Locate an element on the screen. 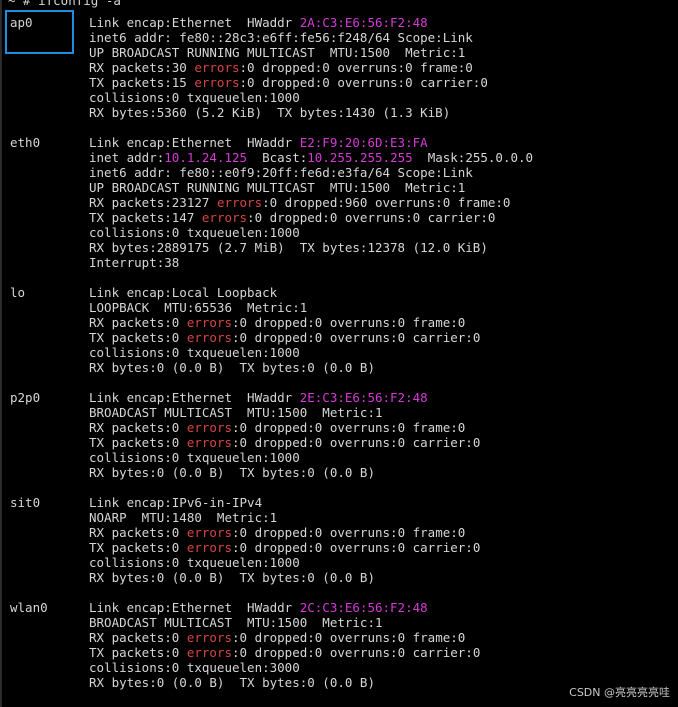 Image resolution: width=678 pixels, height=707 pixels. output-line: Interrupt:38 is located at coordinates (311, 262).